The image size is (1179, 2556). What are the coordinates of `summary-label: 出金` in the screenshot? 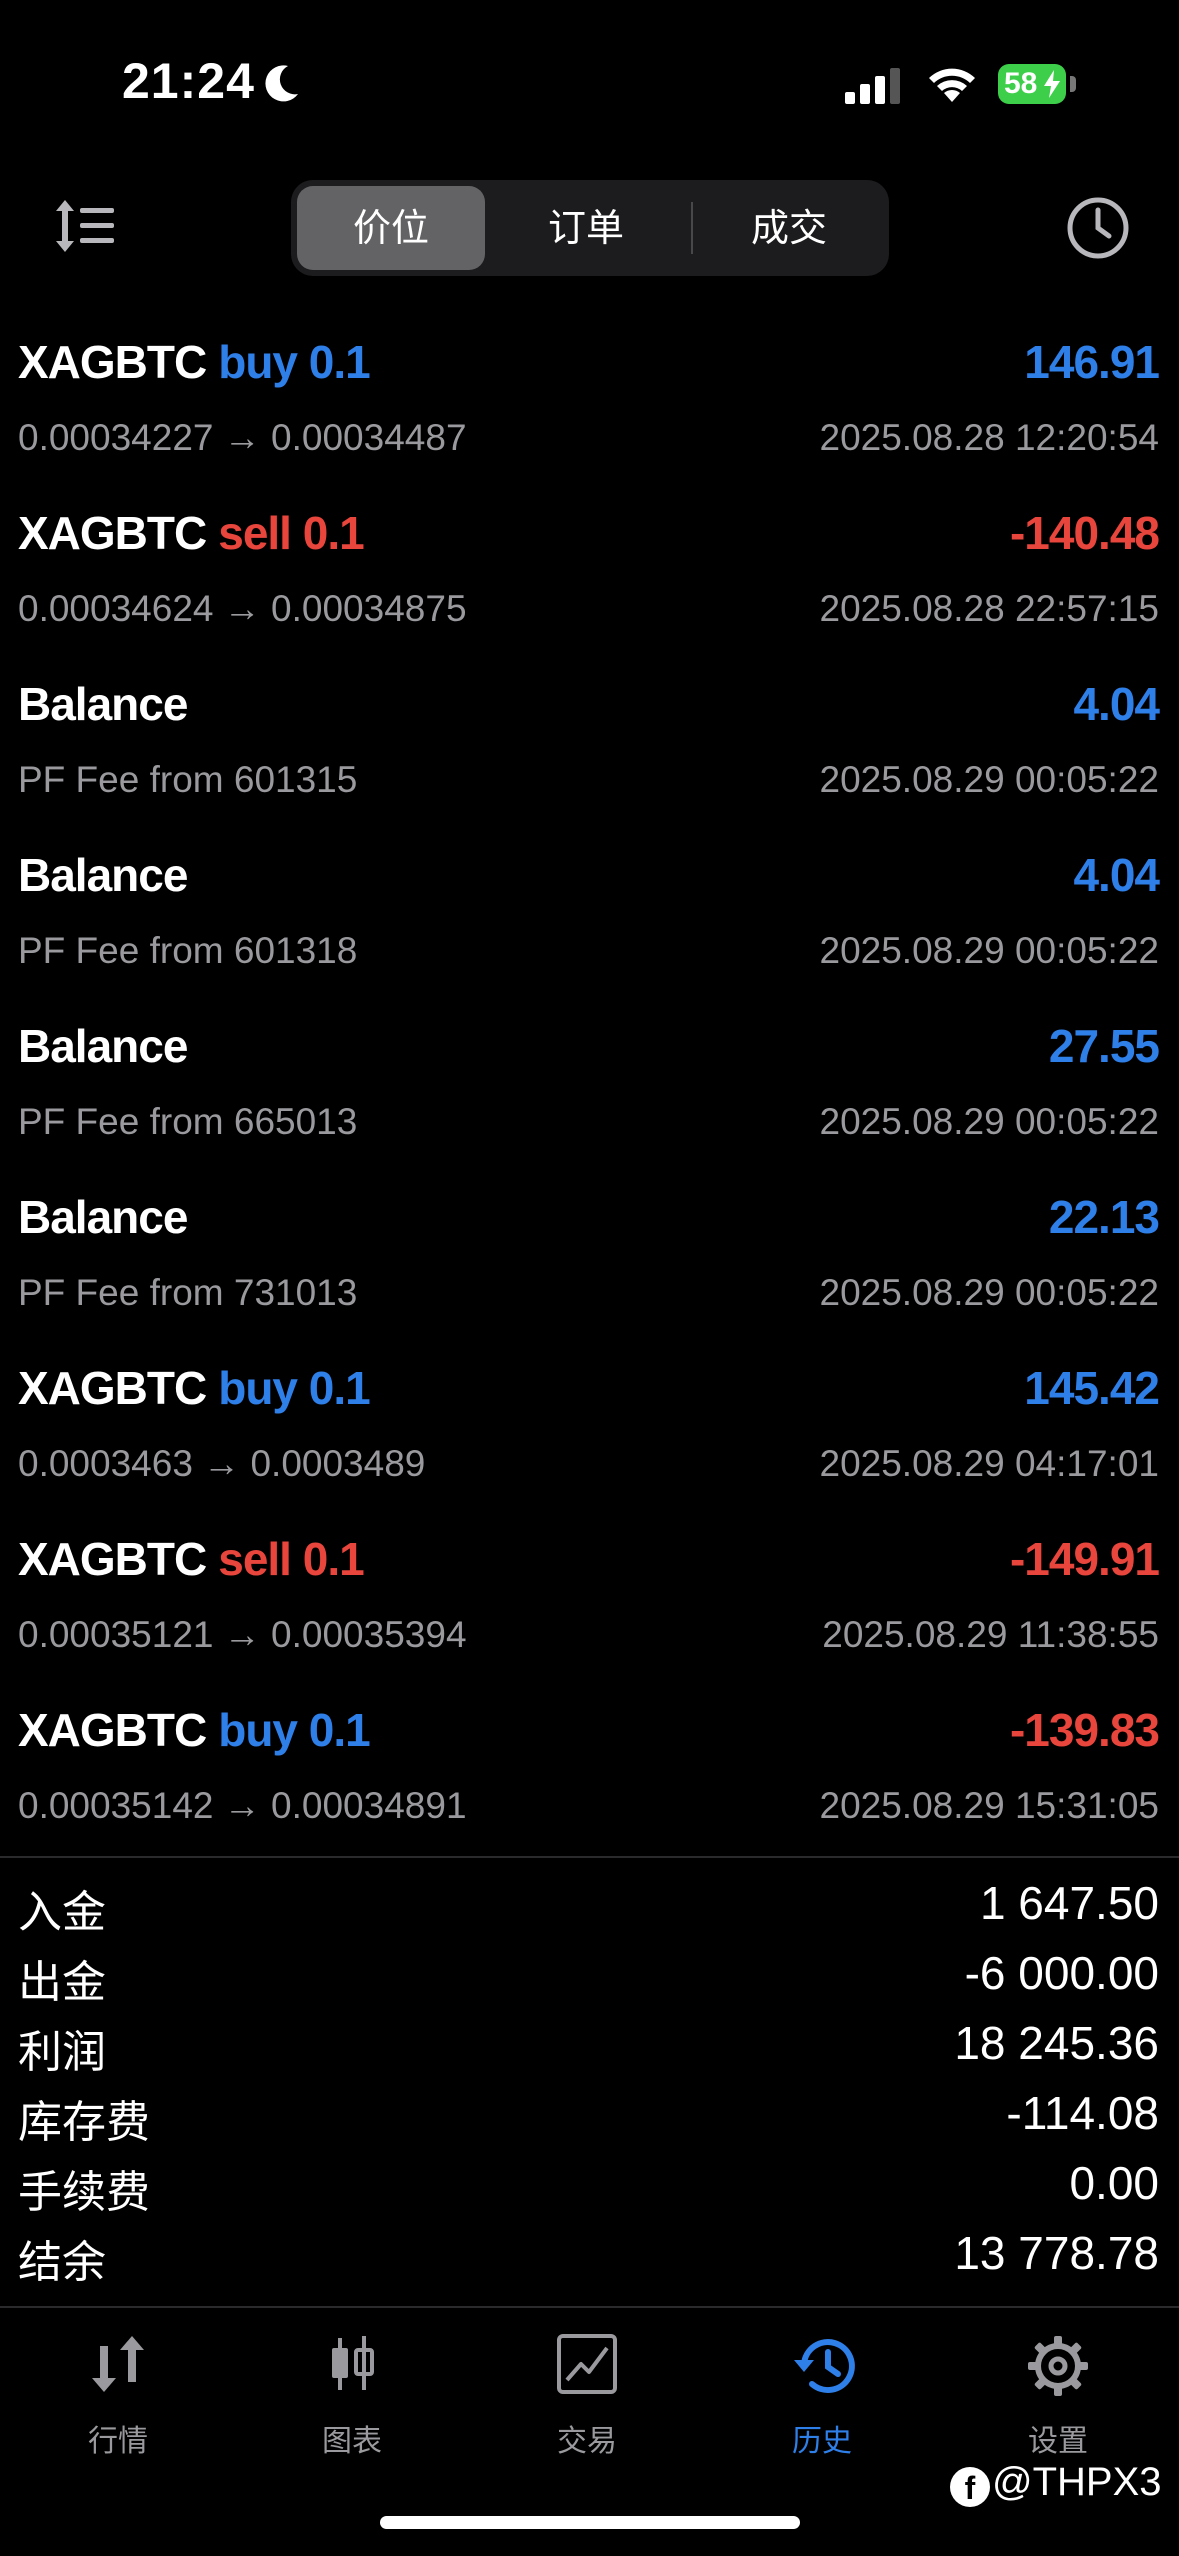 It's located at (62, 1982).